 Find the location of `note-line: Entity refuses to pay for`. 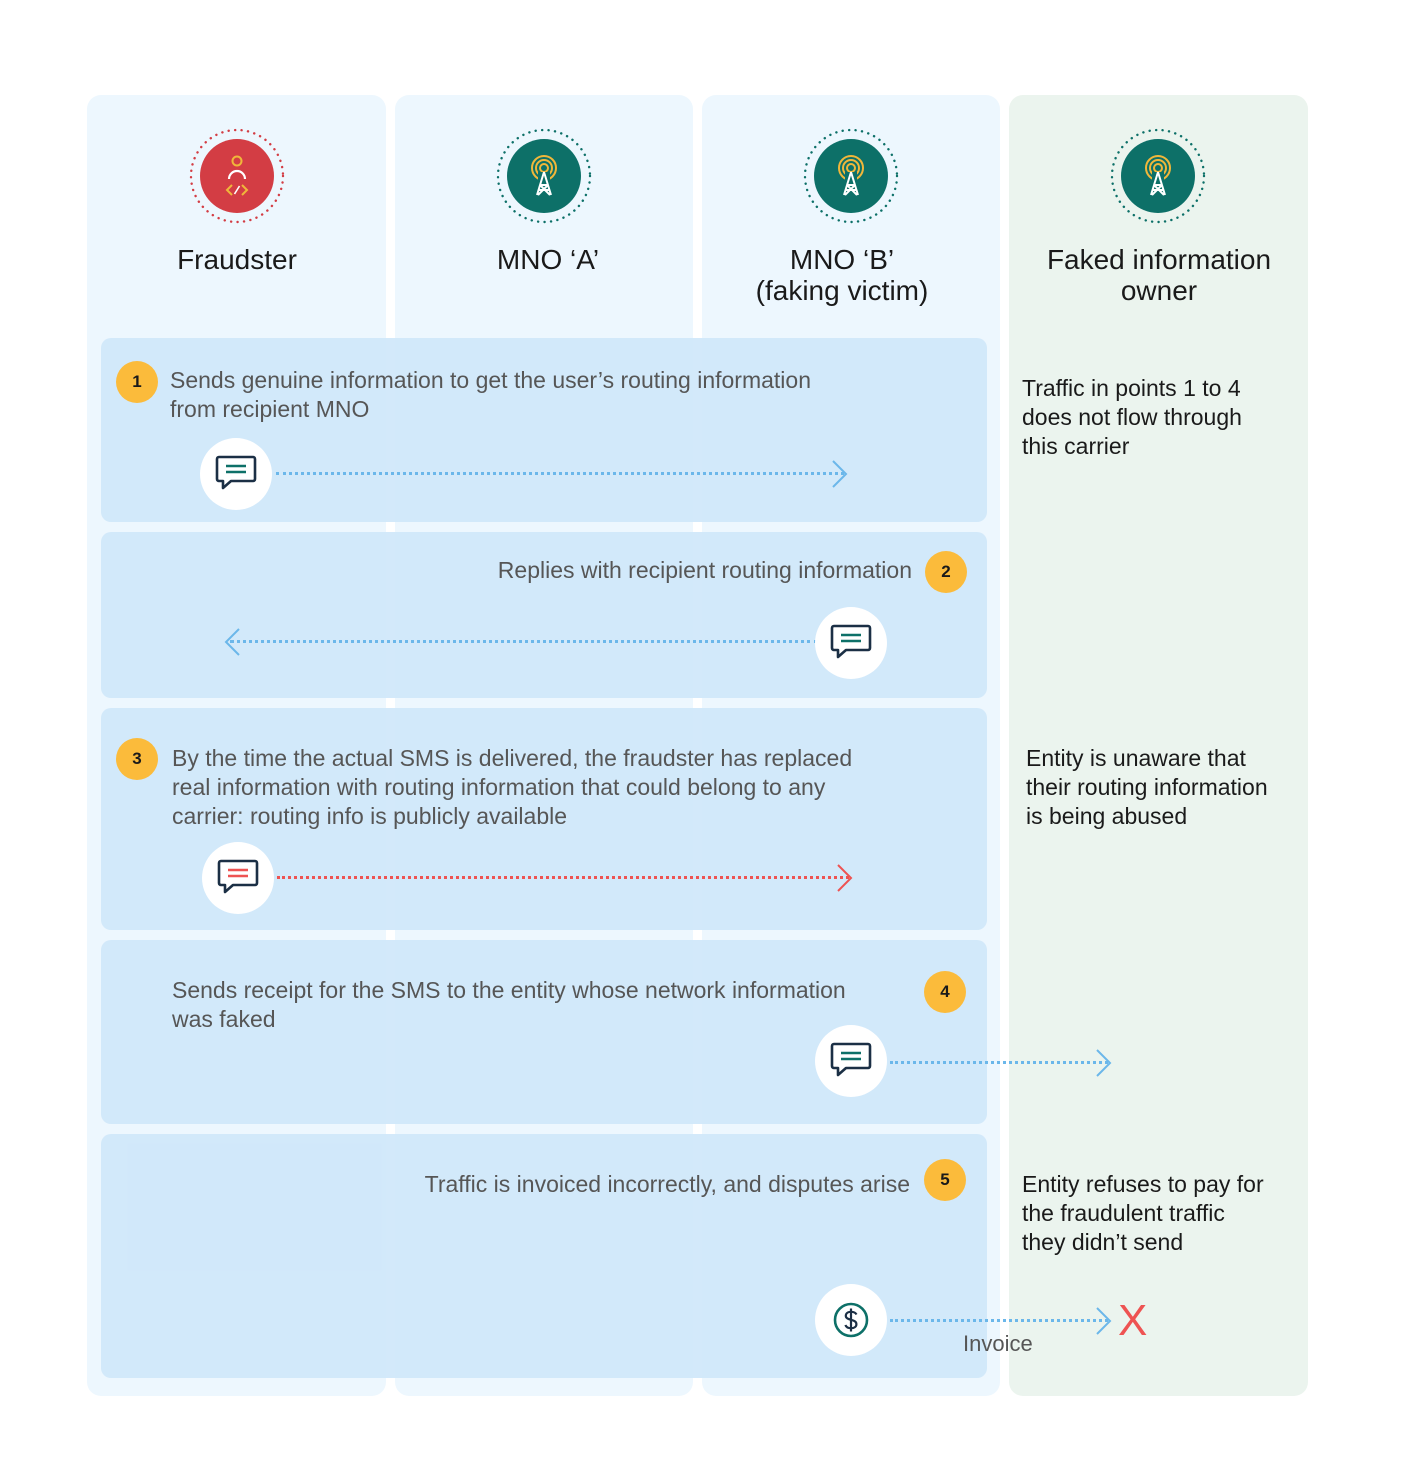

note-line: Entity refuses to pay for is located at coordinates (1143, 1184).